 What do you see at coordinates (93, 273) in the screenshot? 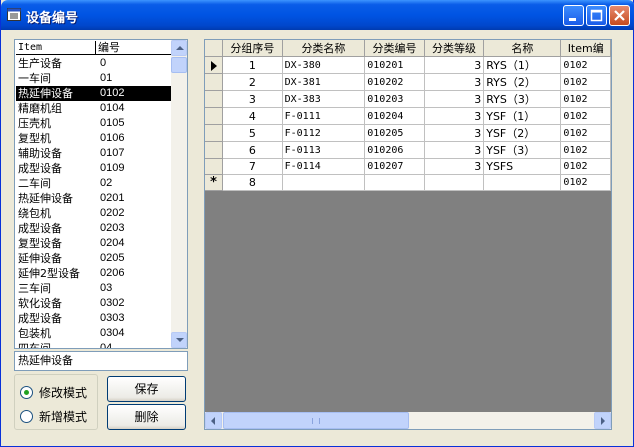
I see `list-item: 延伸2型设备 0206` at bounding box center [93, 273].